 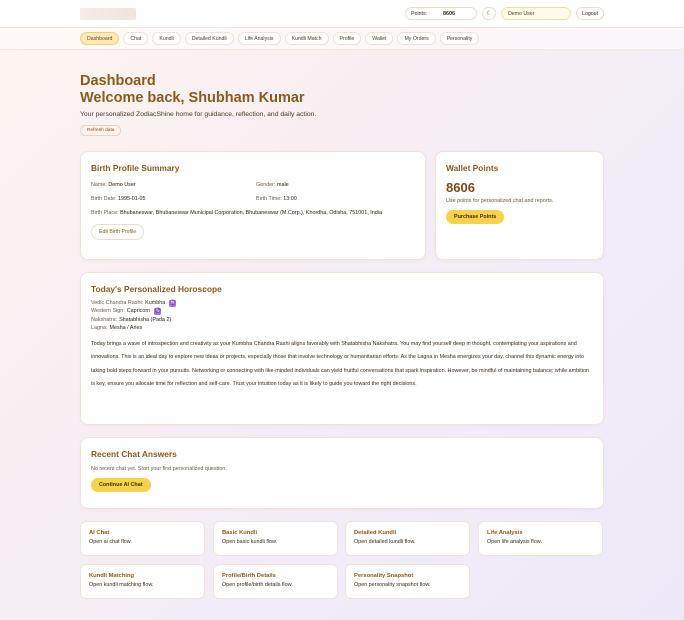 I want to click on birth-date-label: Birth Date:, so click(x=104, y=199).